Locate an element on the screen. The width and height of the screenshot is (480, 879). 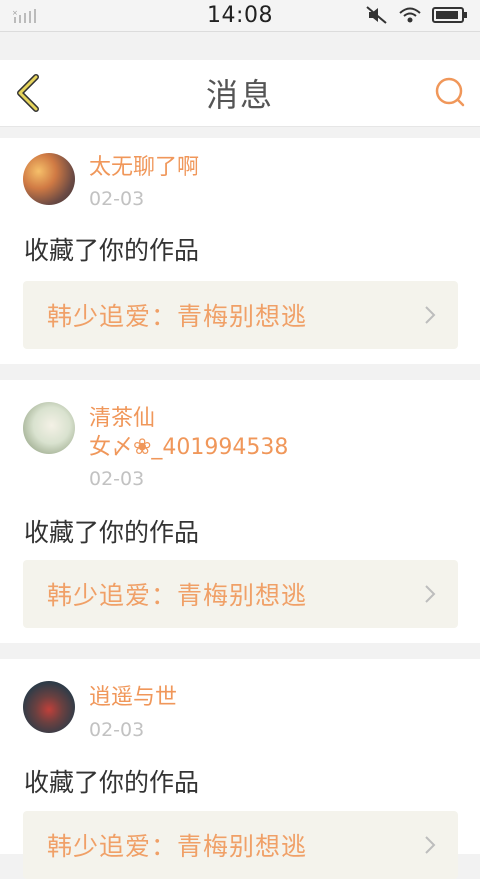
username: 逍遥与世 is located at coordinates (133, 698).